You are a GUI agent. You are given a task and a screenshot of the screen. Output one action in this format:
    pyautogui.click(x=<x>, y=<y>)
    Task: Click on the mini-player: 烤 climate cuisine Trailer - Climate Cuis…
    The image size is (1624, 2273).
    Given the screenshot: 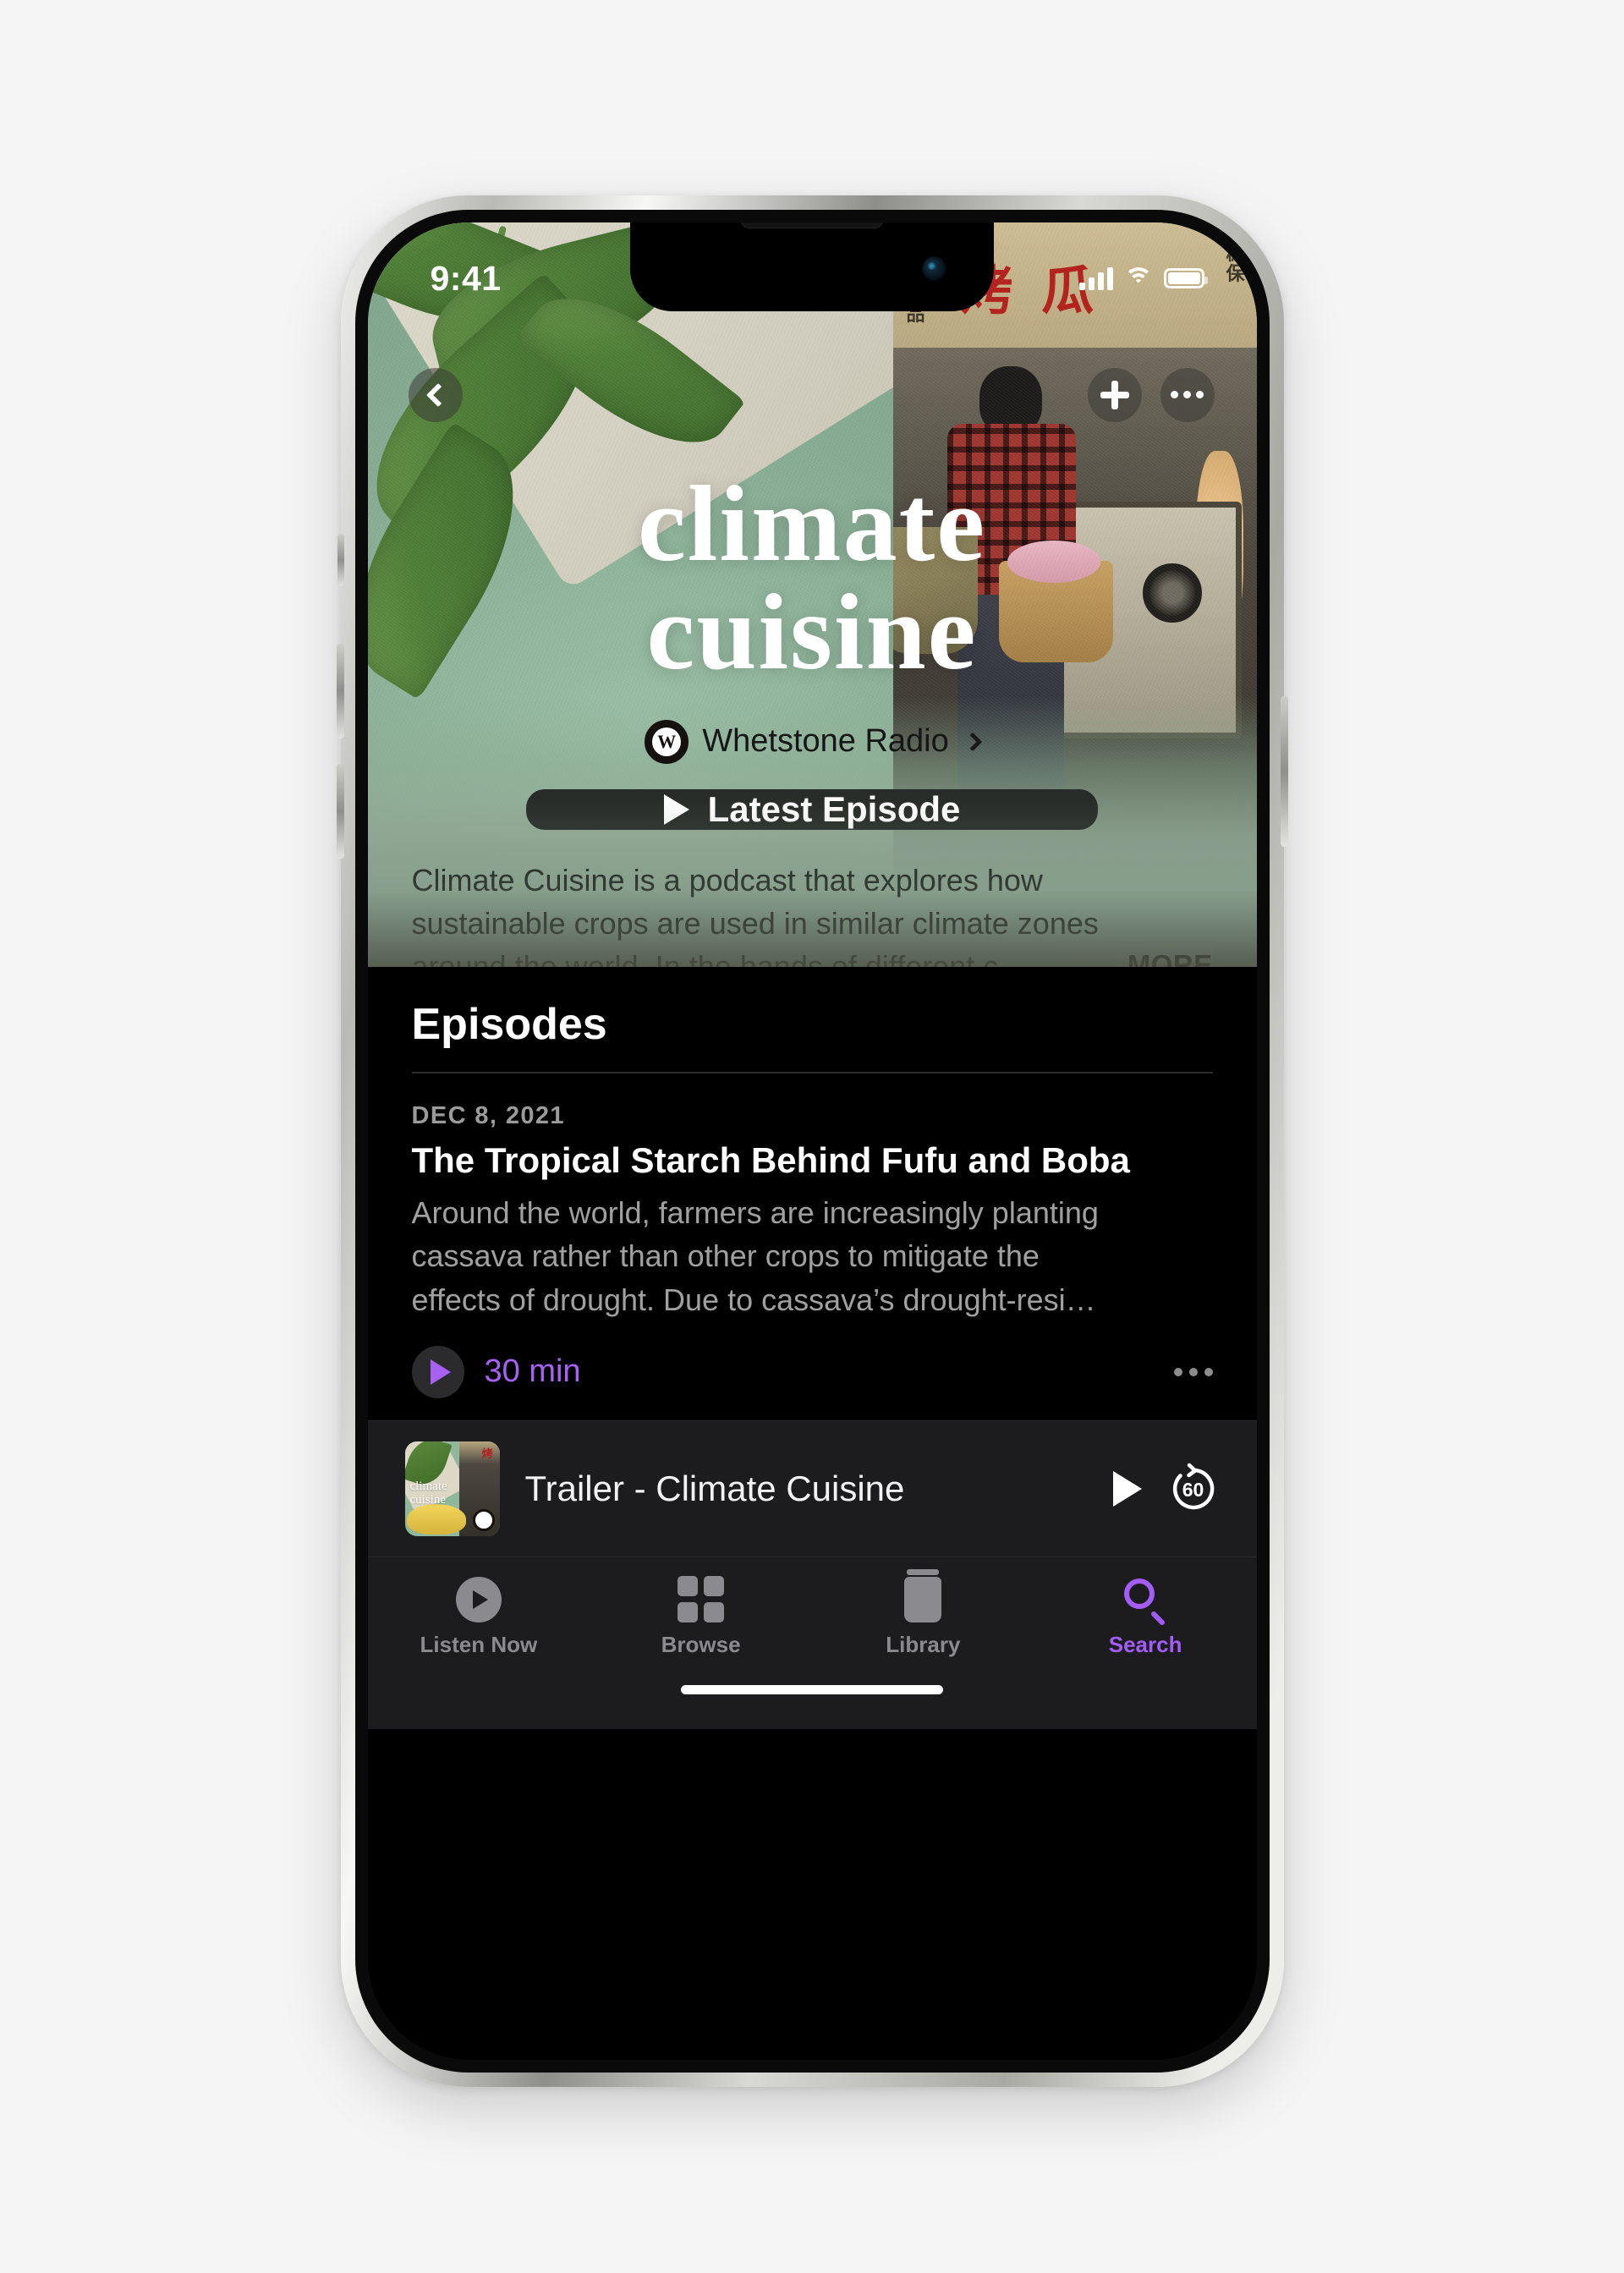 What is the action you would take?
    pyautogui.click(x=812, y=1488)
    